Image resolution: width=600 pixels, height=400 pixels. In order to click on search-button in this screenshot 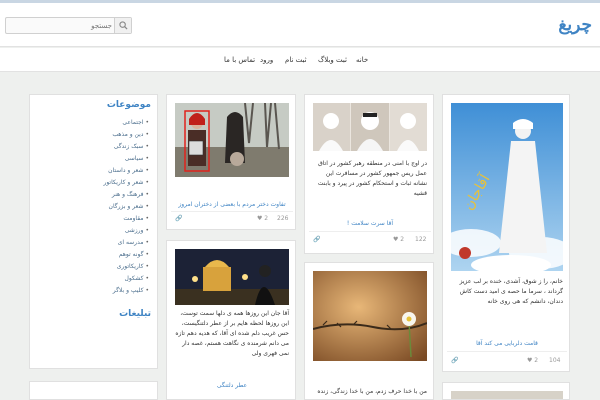, I will do `click(122, 25)`.